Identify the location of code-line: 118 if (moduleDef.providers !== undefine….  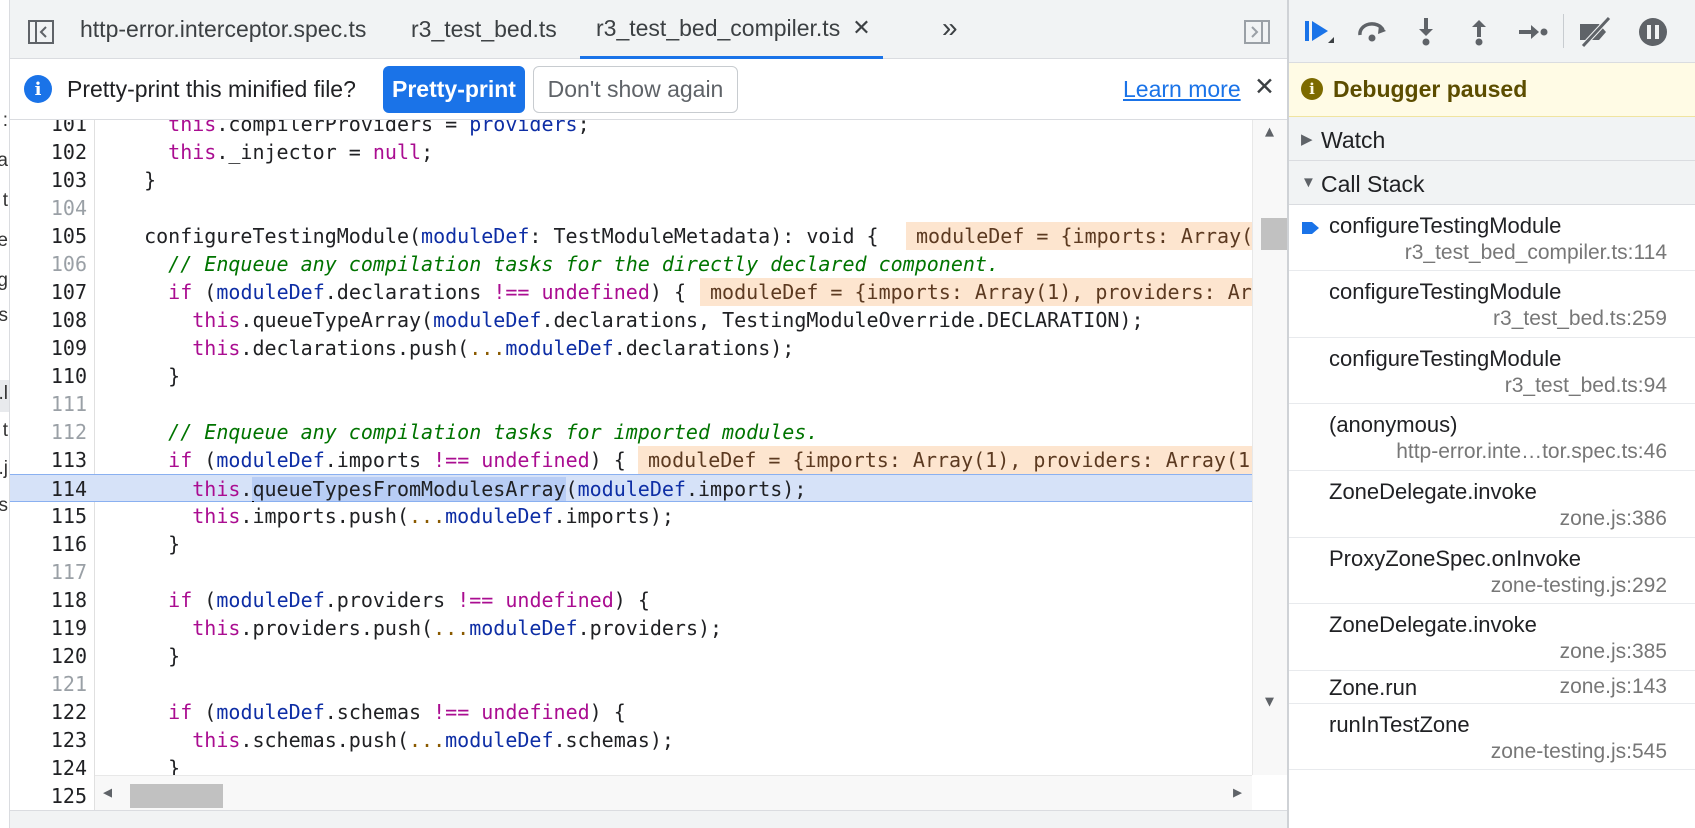
(631, 600).